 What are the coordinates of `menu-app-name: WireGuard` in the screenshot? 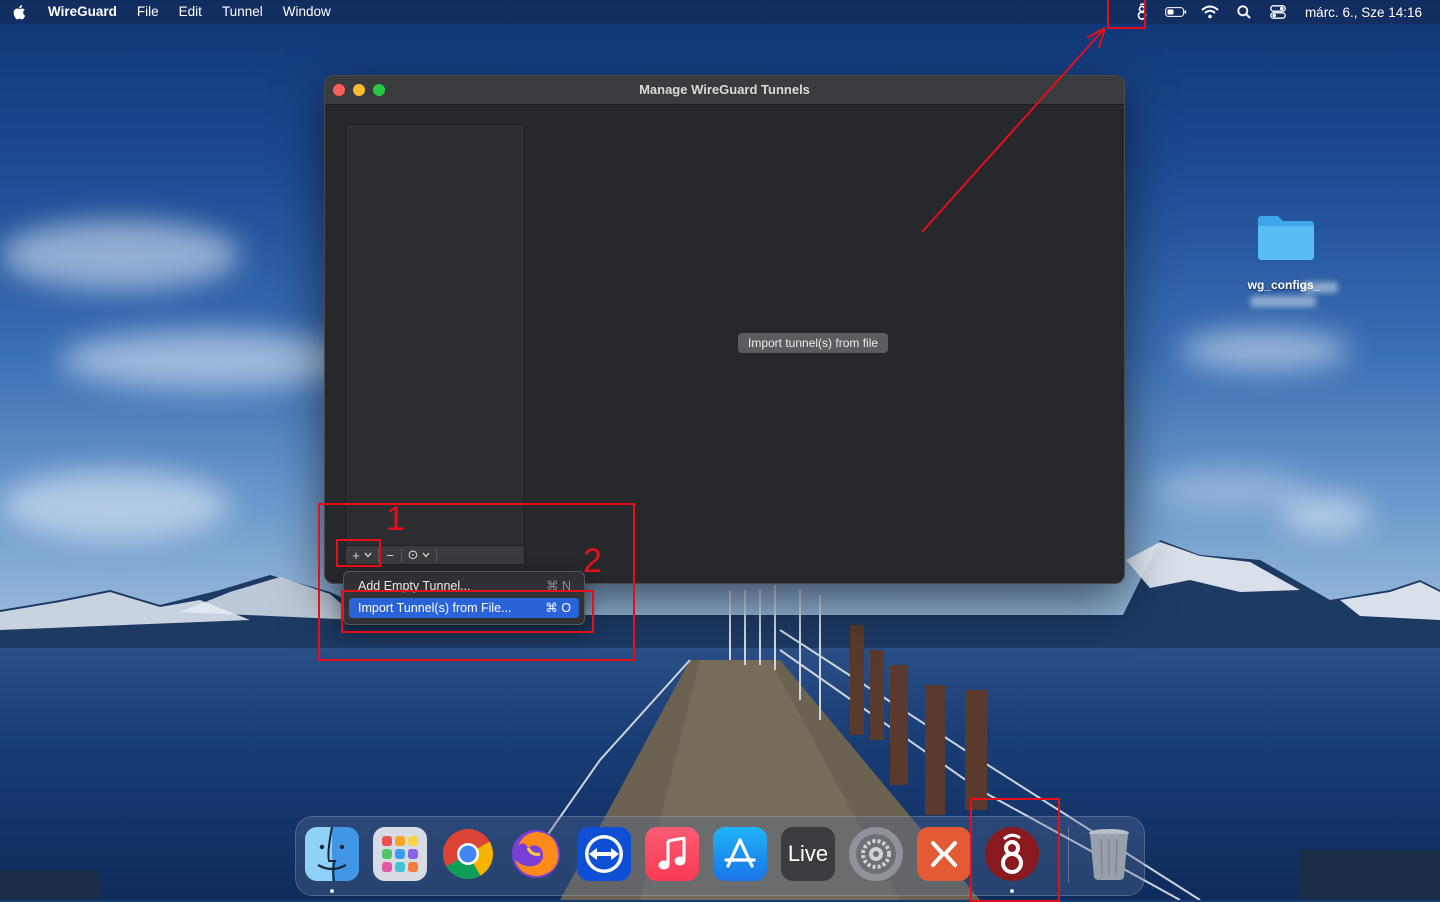 It's located at (81, 12).